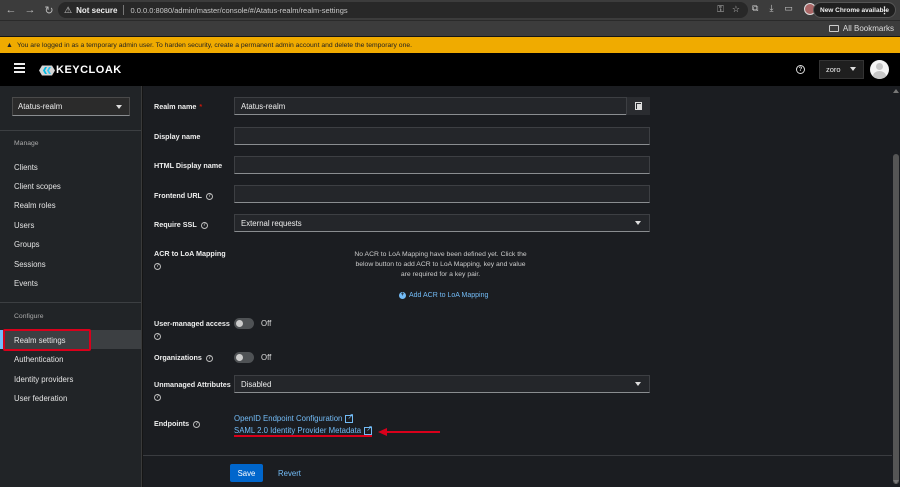 This screenshot has height=487, width=900. What do you see at coordinates (19, 68) in the screenshot?
I see `hamburger-menu-icon` at bounding box center [19, 68].